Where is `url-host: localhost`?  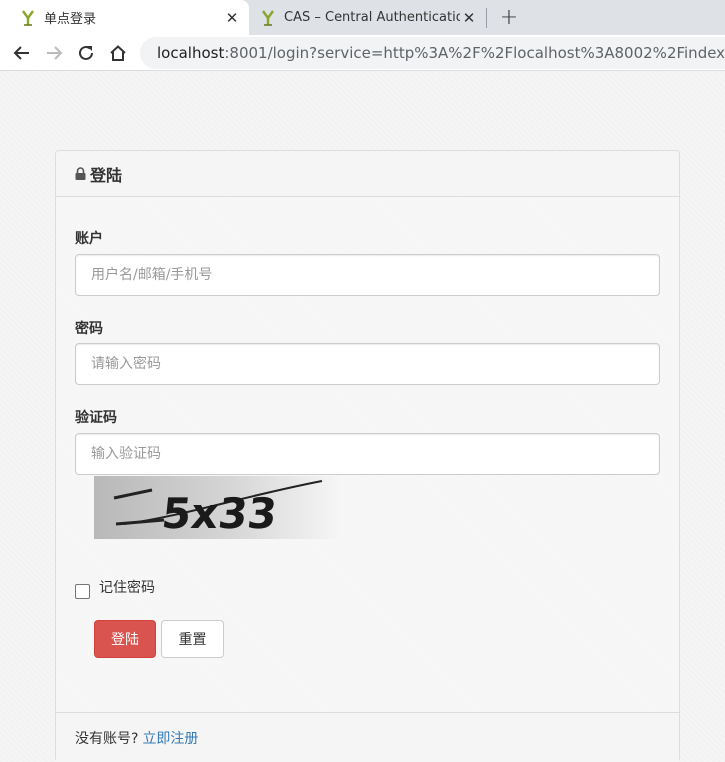
url-host: localhost is located at coordinates (191, 53).